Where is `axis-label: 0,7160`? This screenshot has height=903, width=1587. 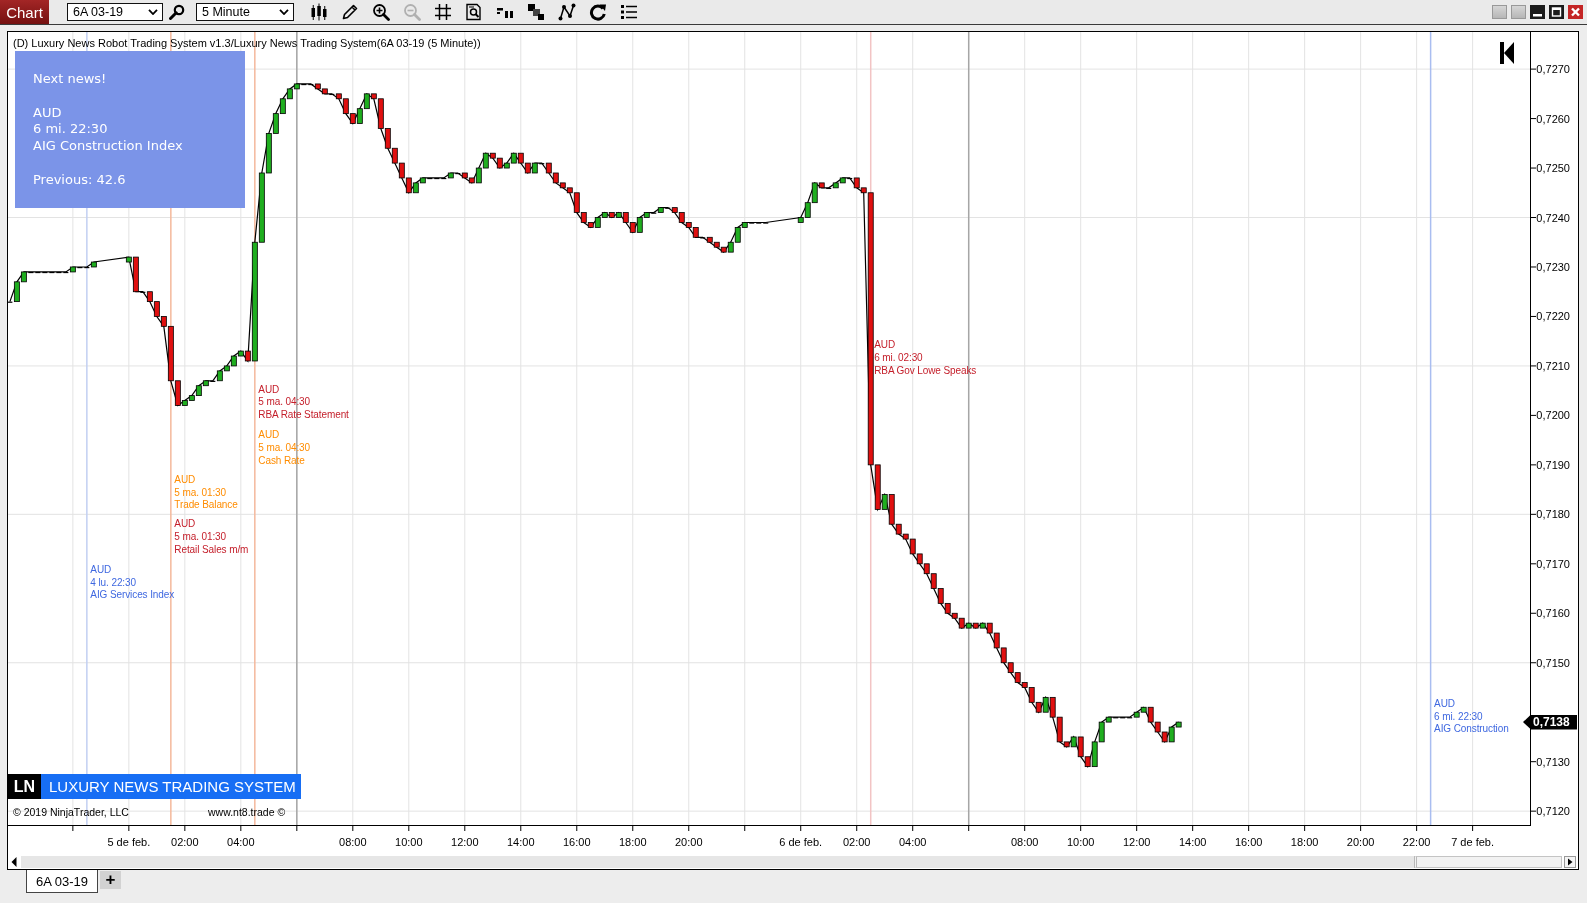
axis-label: 0,7160 is located at coordinates (1553, 613).